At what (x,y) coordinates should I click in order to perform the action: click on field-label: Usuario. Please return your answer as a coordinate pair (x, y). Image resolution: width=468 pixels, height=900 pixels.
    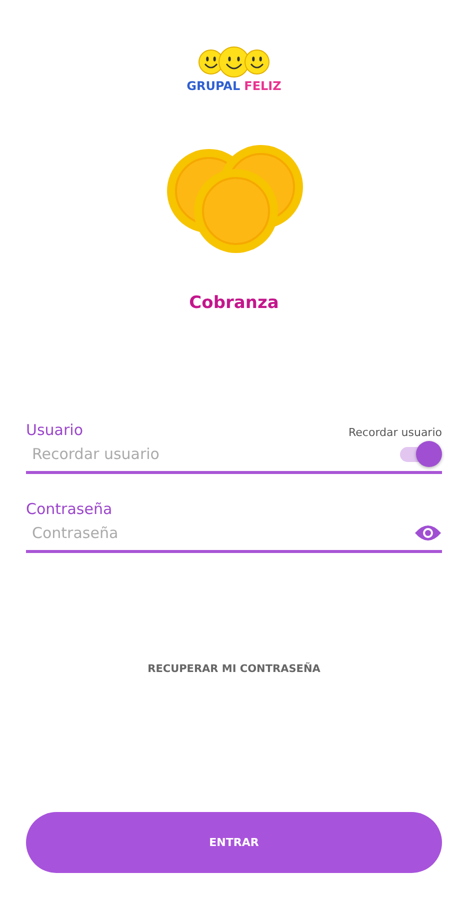
    Looking at the image, I should click on (55, 430).